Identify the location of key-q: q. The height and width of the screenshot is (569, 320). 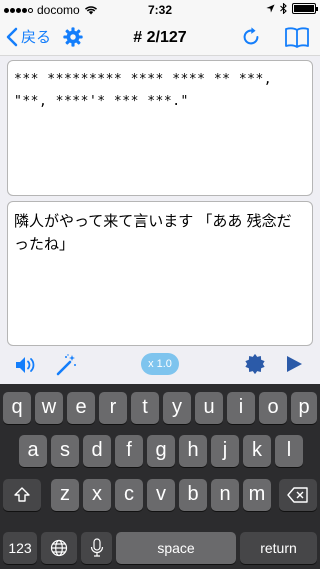
(17, 408).